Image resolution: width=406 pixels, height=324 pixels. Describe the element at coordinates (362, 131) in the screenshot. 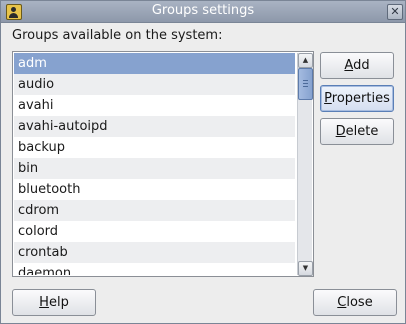

I see `delete-label: elete` at that location.